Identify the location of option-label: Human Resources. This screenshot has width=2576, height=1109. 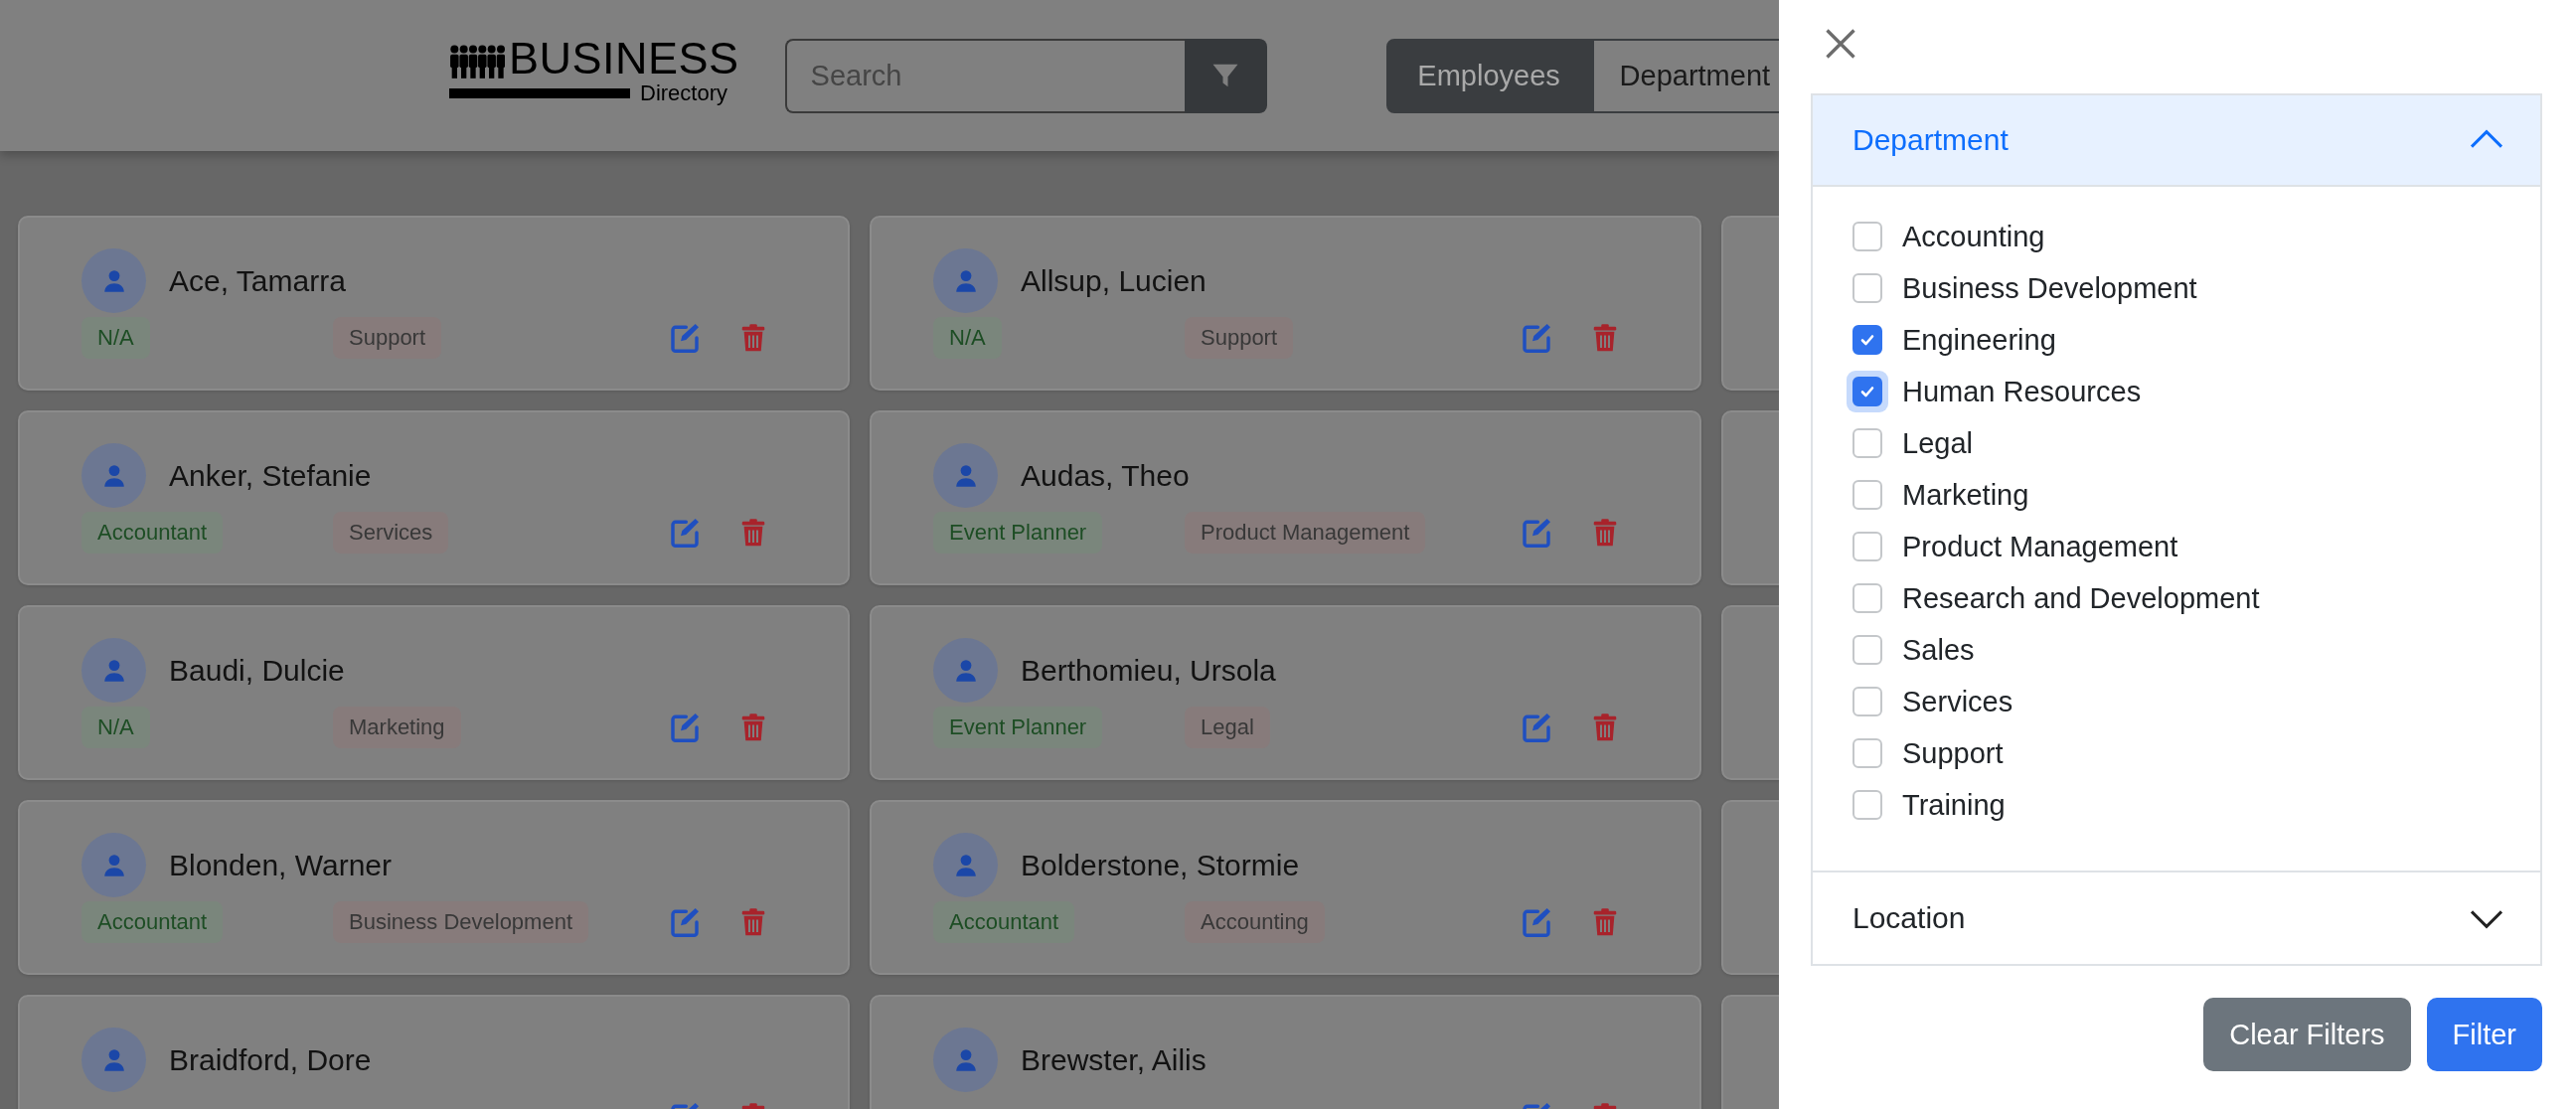
(2022, 391).